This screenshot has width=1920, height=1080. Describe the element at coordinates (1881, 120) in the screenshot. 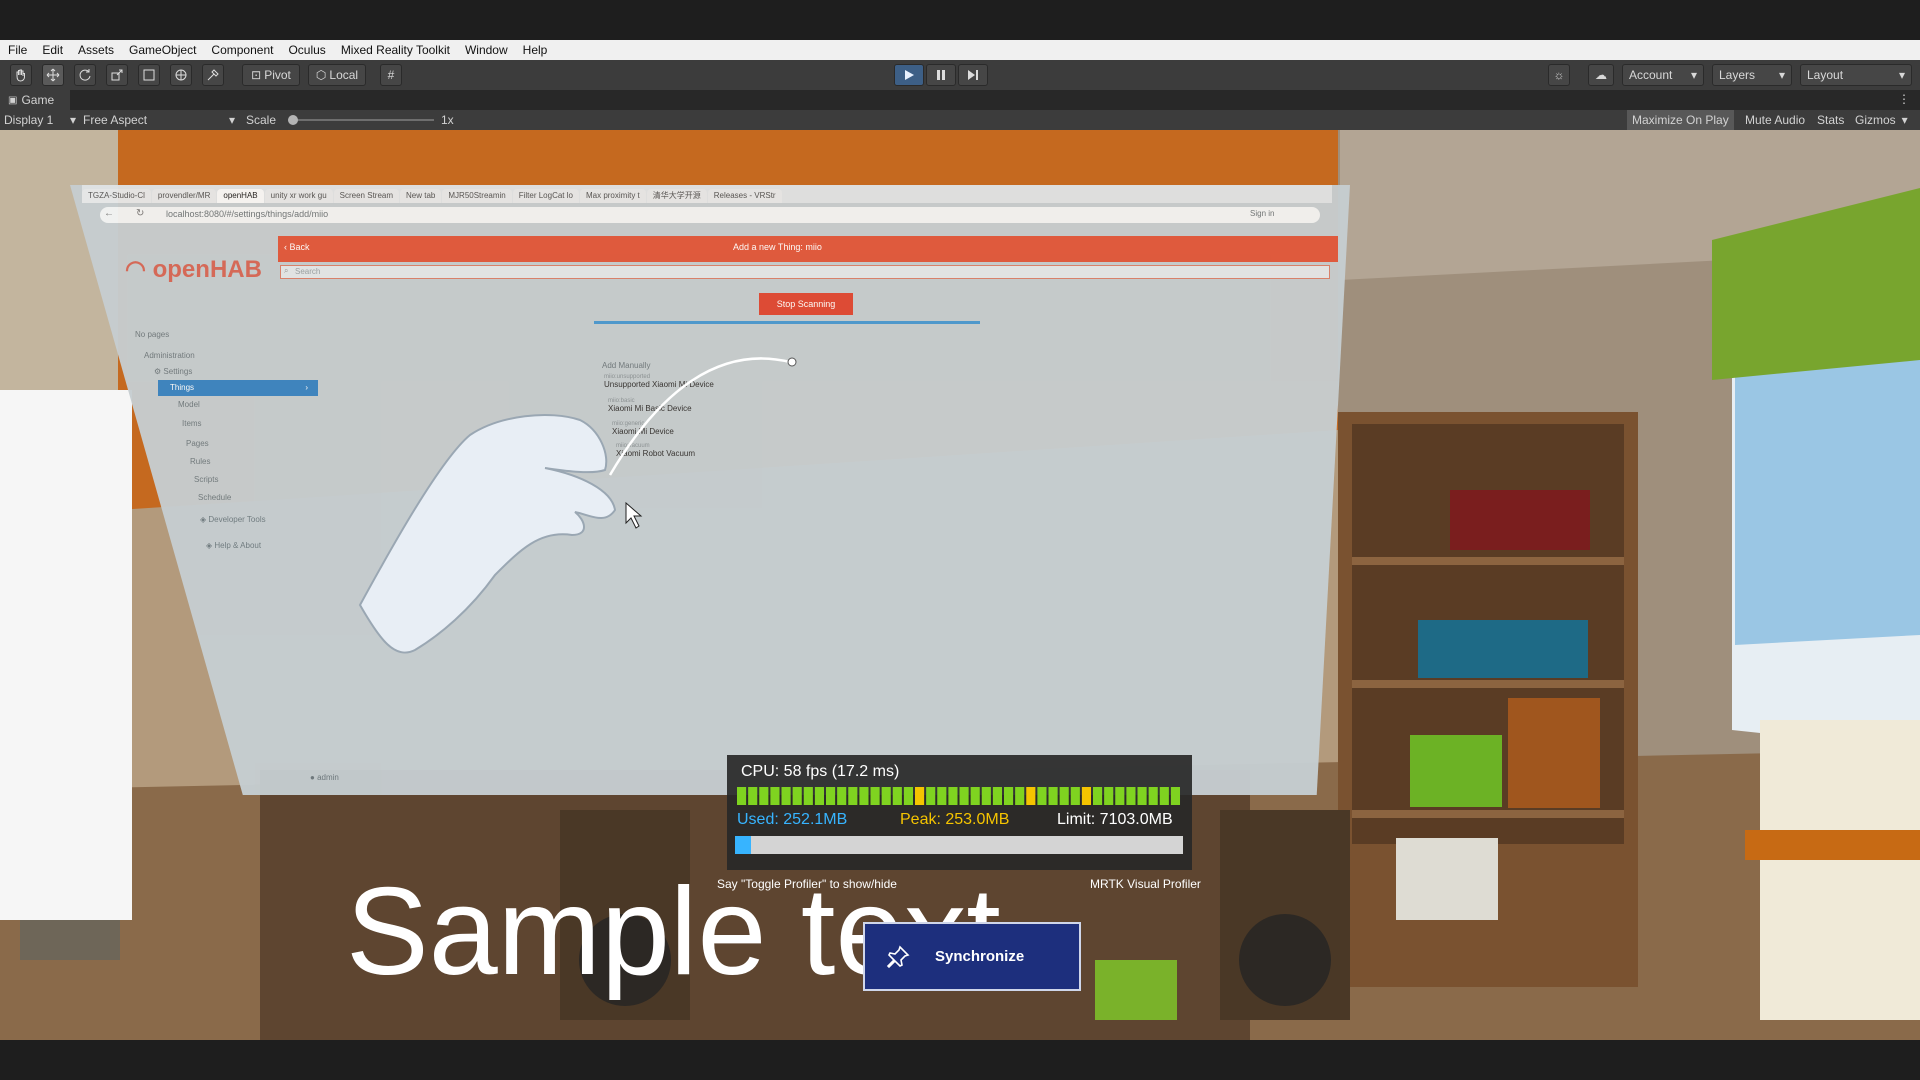

I see `gizmos-dropdown: Gizmos ▾` at that location.